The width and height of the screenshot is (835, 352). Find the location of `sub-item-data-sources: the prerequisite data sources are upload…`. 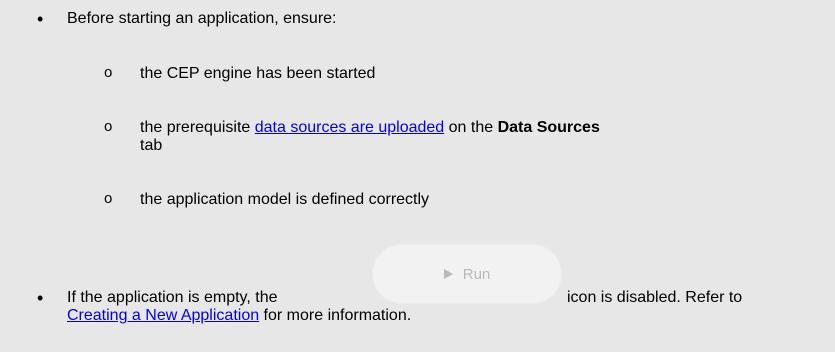

sub-item-data-sources: the prerequisite data sources are upload… is located at coordinates (370, 128).